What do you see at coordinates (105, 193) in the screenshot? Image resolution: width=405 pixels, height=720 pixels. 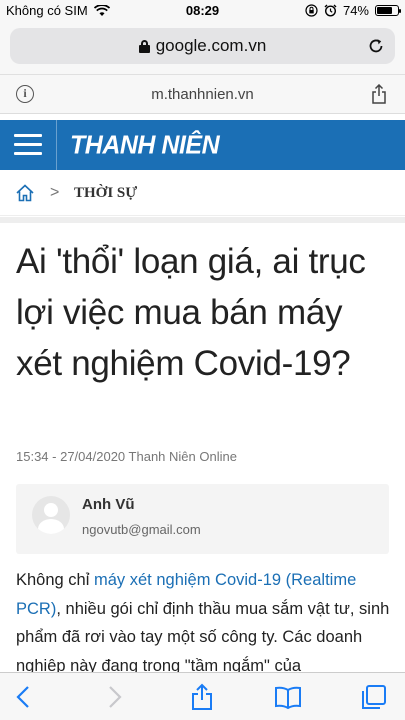 I see `breadcrumb-section: THỜI SỰ` at bounding box center [105, 193].